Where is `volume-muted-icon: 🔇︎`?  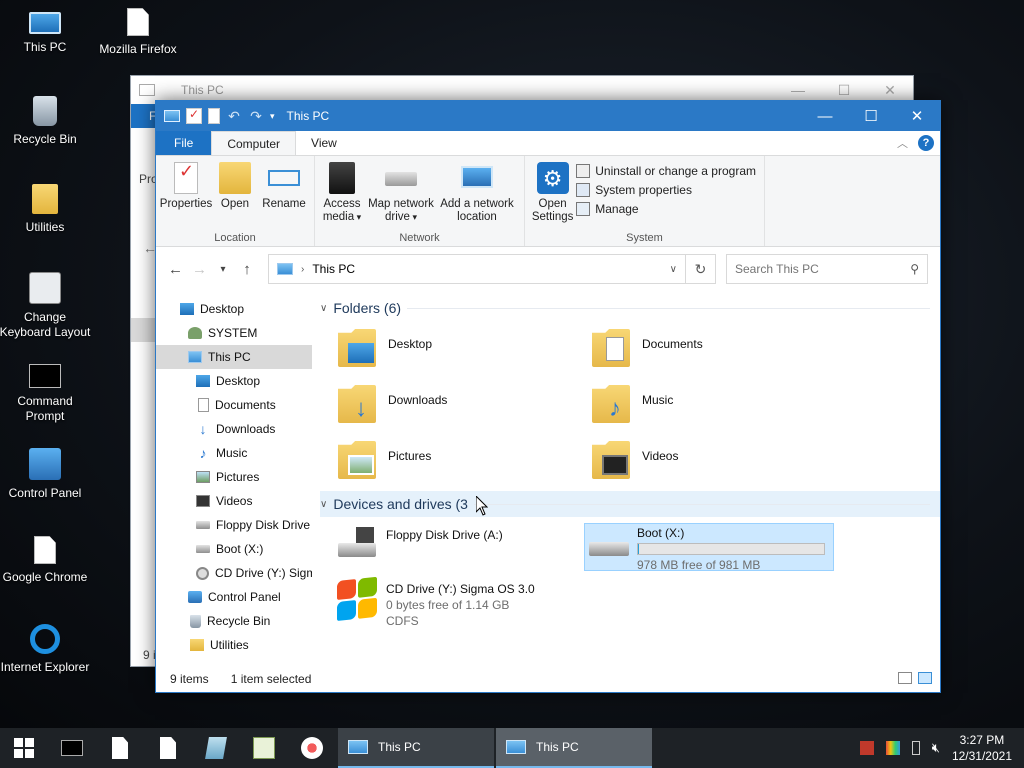 volume-muted-icon: 🔇︎ is located at coordinates (936, 748).